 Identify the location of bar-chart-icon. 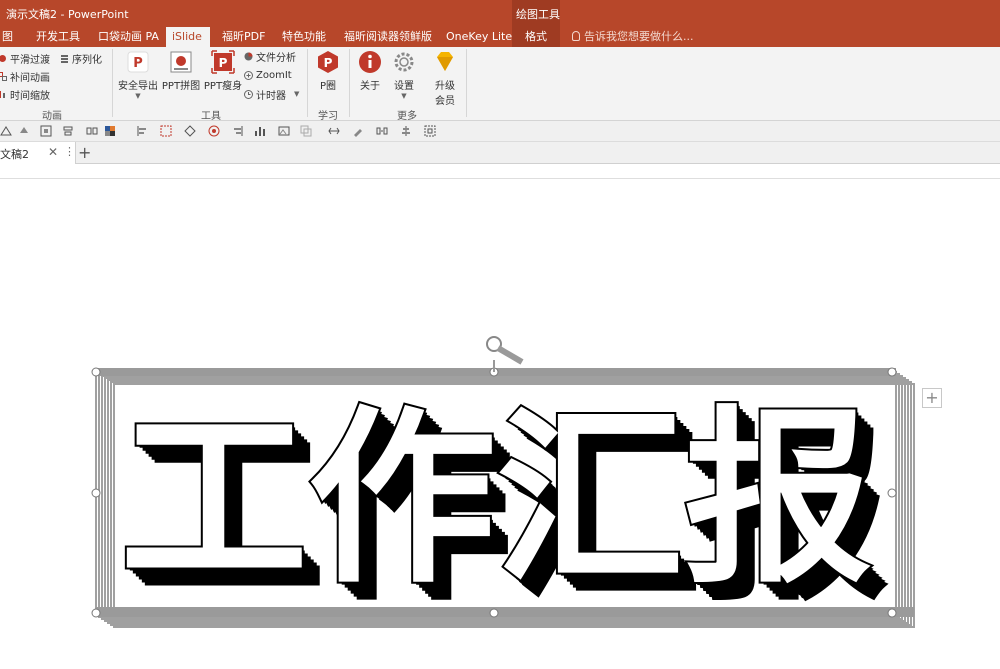
(260, 131).